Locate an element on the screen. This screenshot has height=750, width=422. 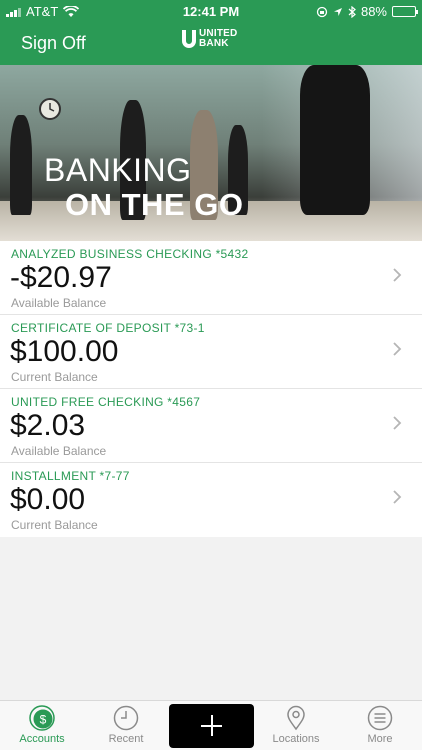
tab-accounts: $ Accounts is located at coordinates (42, 725).